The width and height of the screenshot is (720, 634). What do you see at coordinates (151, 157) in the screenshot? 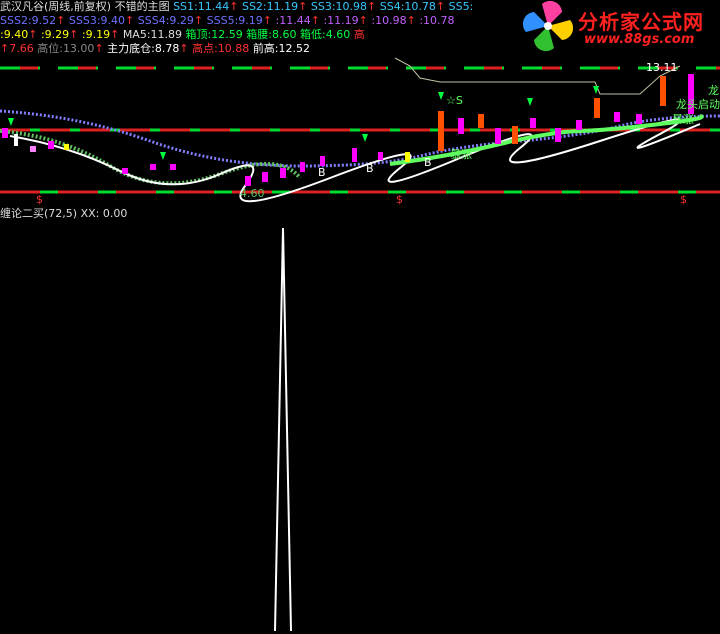
I see `lower-dotted-band` at bounding box center [151, 157].